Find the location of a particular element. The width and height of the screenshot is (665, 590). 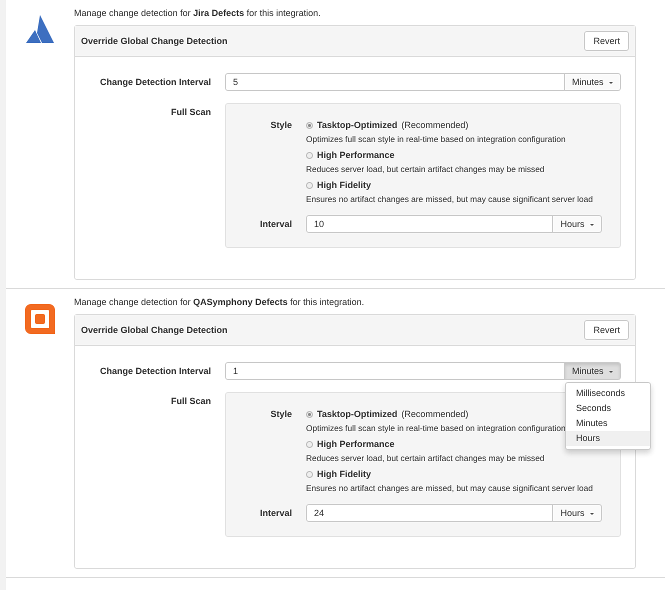

intro-text: Manage change detection for Jira Defects for this integration. is located at coordinates (198, 13).